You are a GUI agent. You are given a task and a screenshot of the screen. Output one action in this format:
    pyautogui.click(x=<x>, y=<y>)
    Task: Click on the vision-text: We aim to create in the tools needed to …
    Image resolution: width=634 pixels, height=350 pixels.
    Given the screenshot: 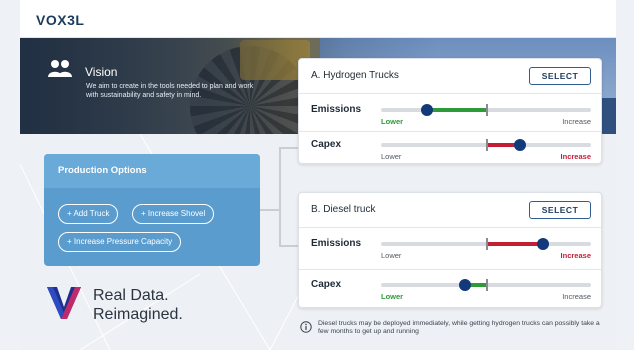 What is the action you would take?
    pyautogui.click(x=170, y=91)
    